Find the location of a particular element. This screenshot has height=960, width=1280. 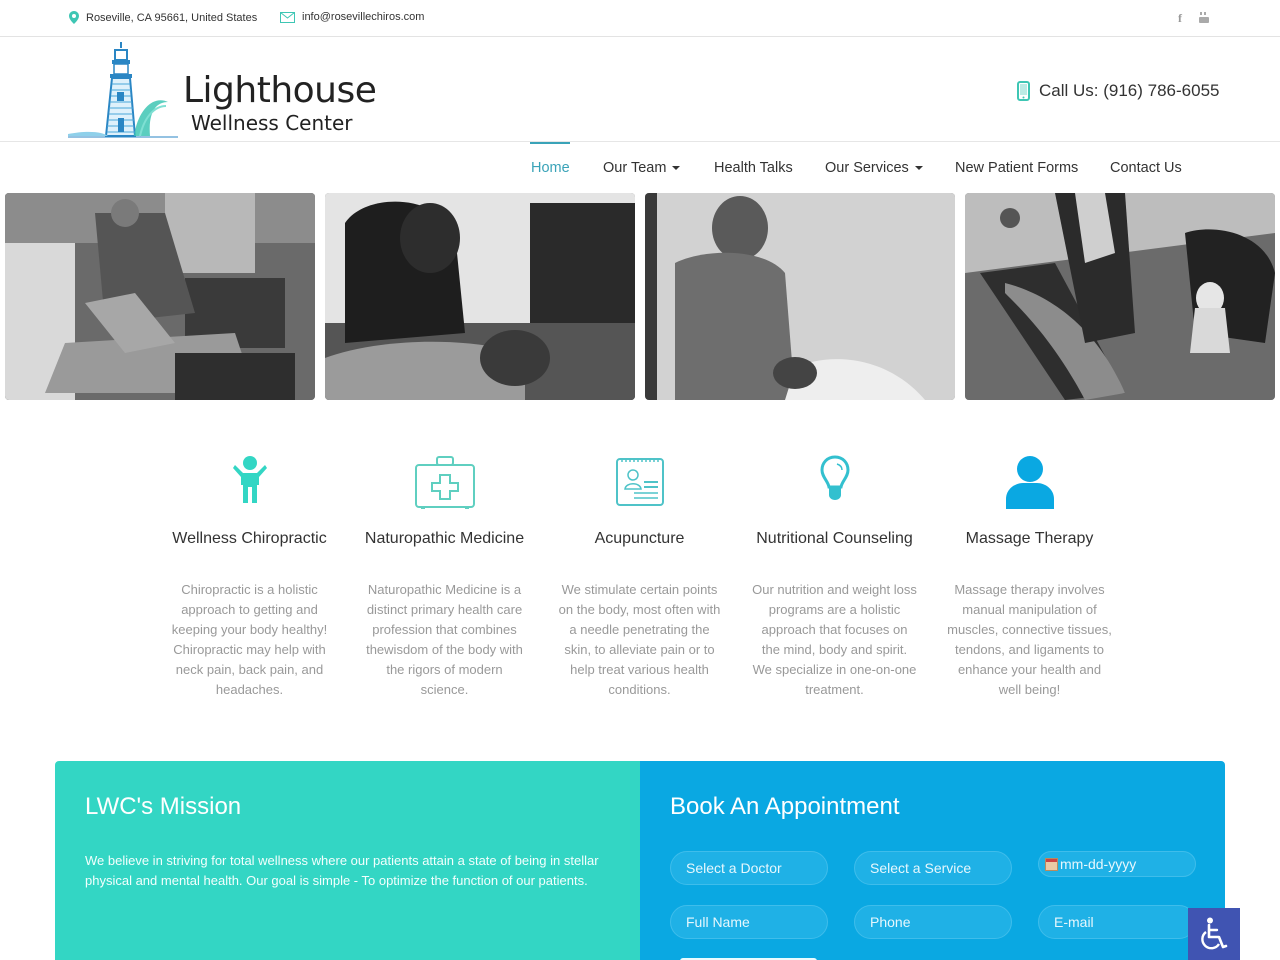

full-name-input: Full Name is located at coordinates (749, 922).